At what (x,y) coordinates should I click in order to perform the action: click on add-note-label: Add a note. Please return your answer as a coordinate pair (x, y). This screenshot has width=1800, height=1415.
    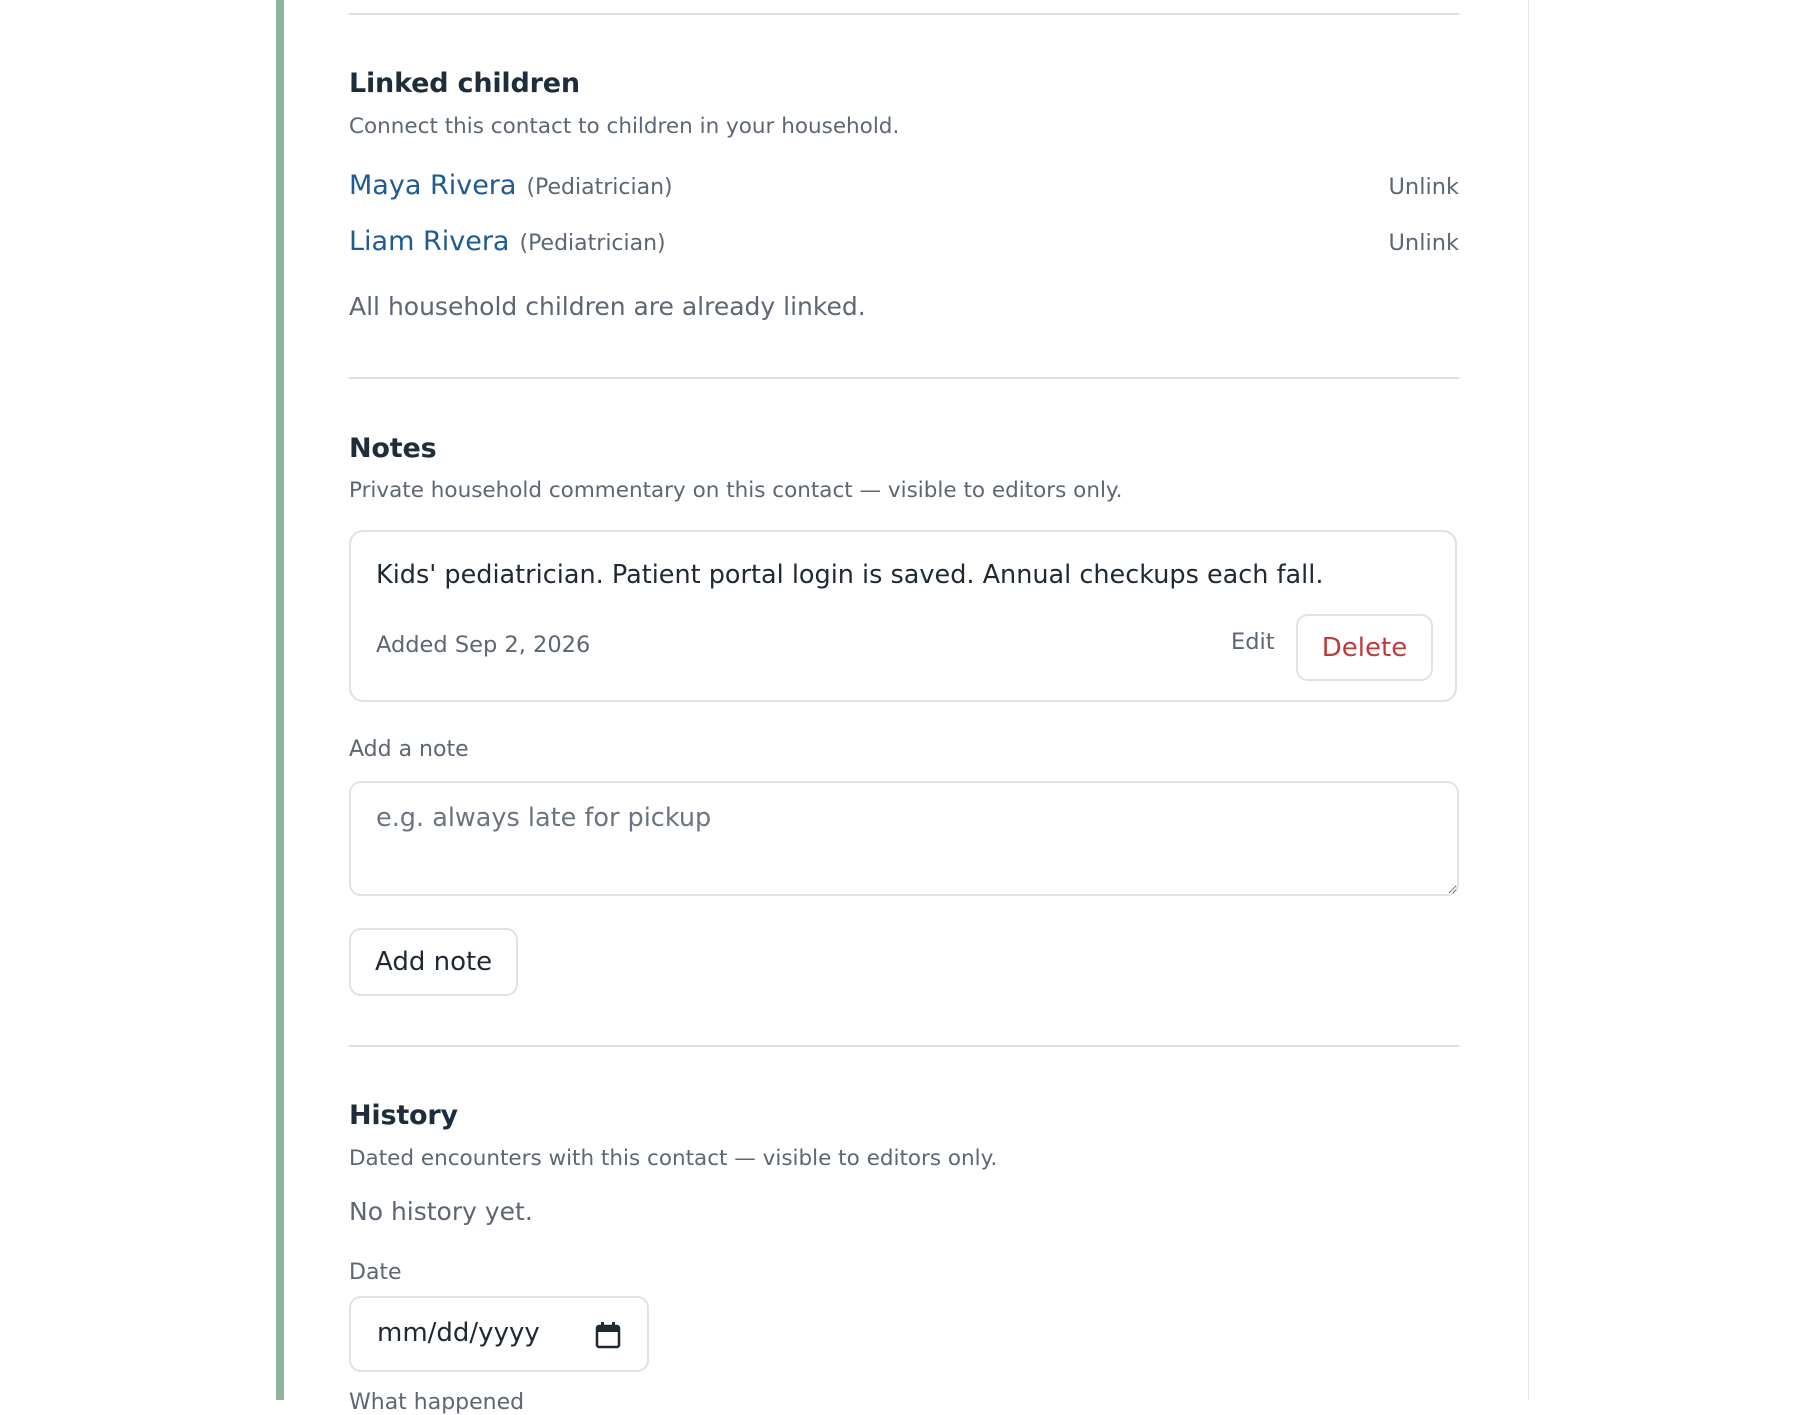
    Looking at the image, I should click on (409, 749).